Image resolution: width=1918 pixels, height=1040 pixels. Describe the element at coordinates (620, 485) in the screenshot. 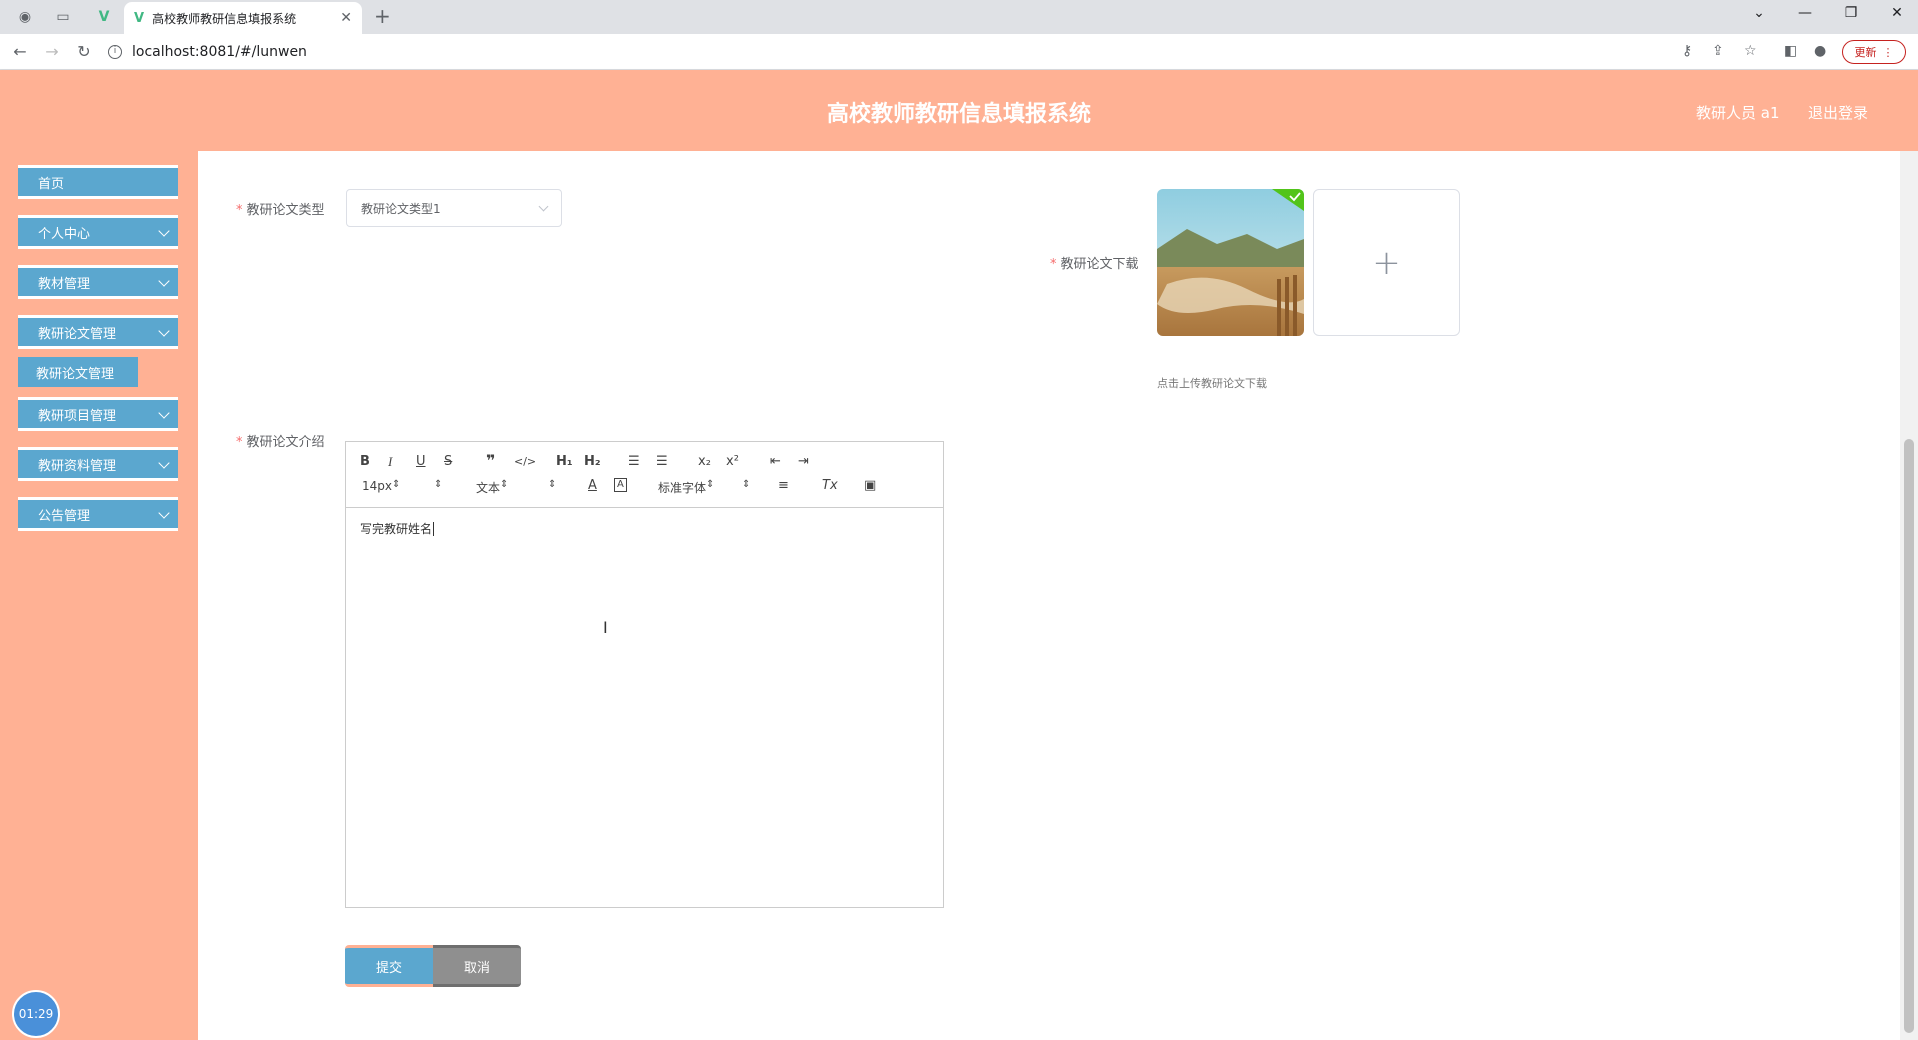

I see `background-color-icon: A` at that location.